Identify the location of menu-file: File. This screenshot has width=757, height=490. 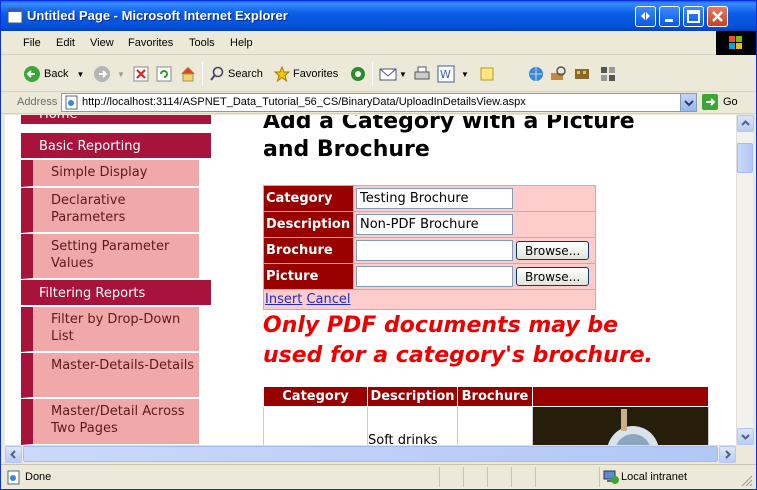
(32, 43).